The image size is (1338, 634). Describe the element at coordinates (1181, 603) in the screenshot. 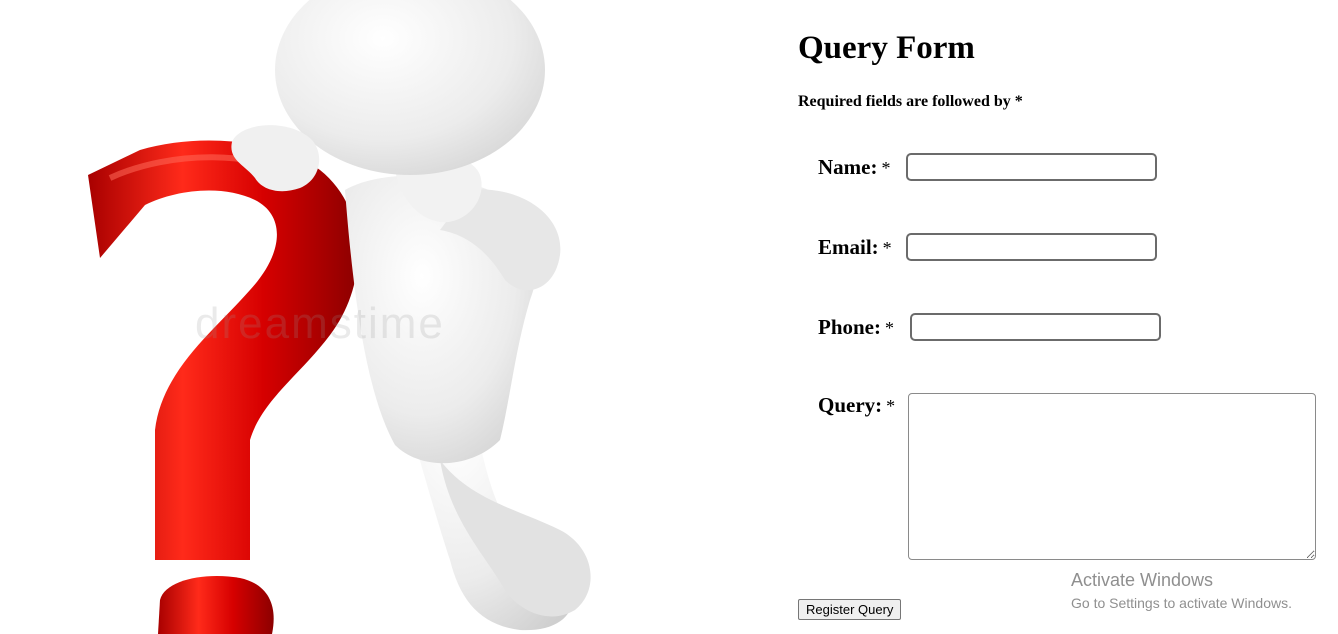

I see `activate-windows-subtitle: Go to Settings to activate Windows.` at that location.